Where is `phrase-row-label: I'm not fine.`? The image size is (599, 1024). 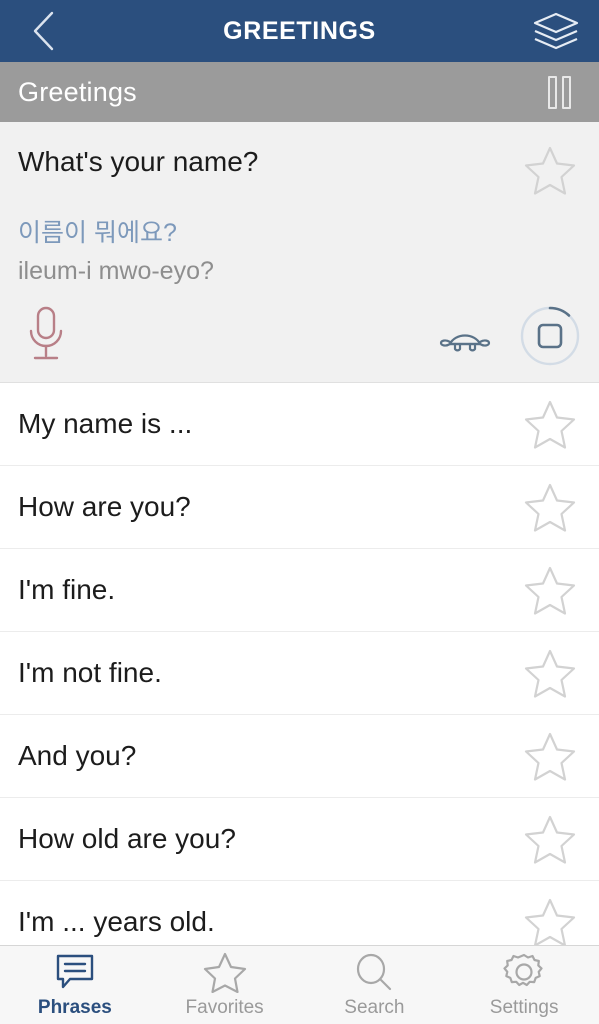
phrase-row-label: I'm not fine. is located at coordinates (90, 672).